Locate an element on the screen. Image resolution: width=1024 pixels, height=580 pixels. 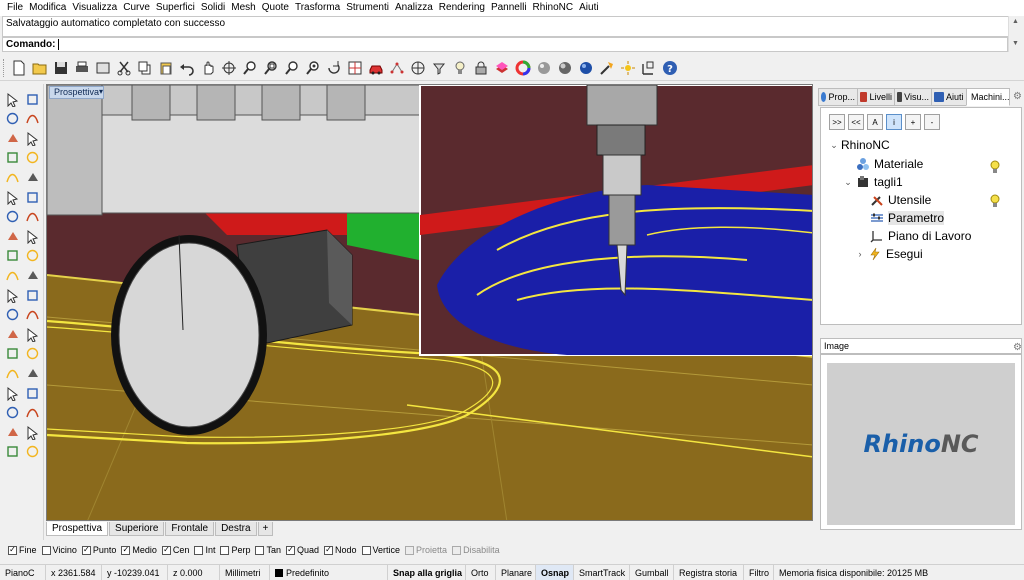
scroll-down-icon: ▼ is located at coordinates (1015, 43).